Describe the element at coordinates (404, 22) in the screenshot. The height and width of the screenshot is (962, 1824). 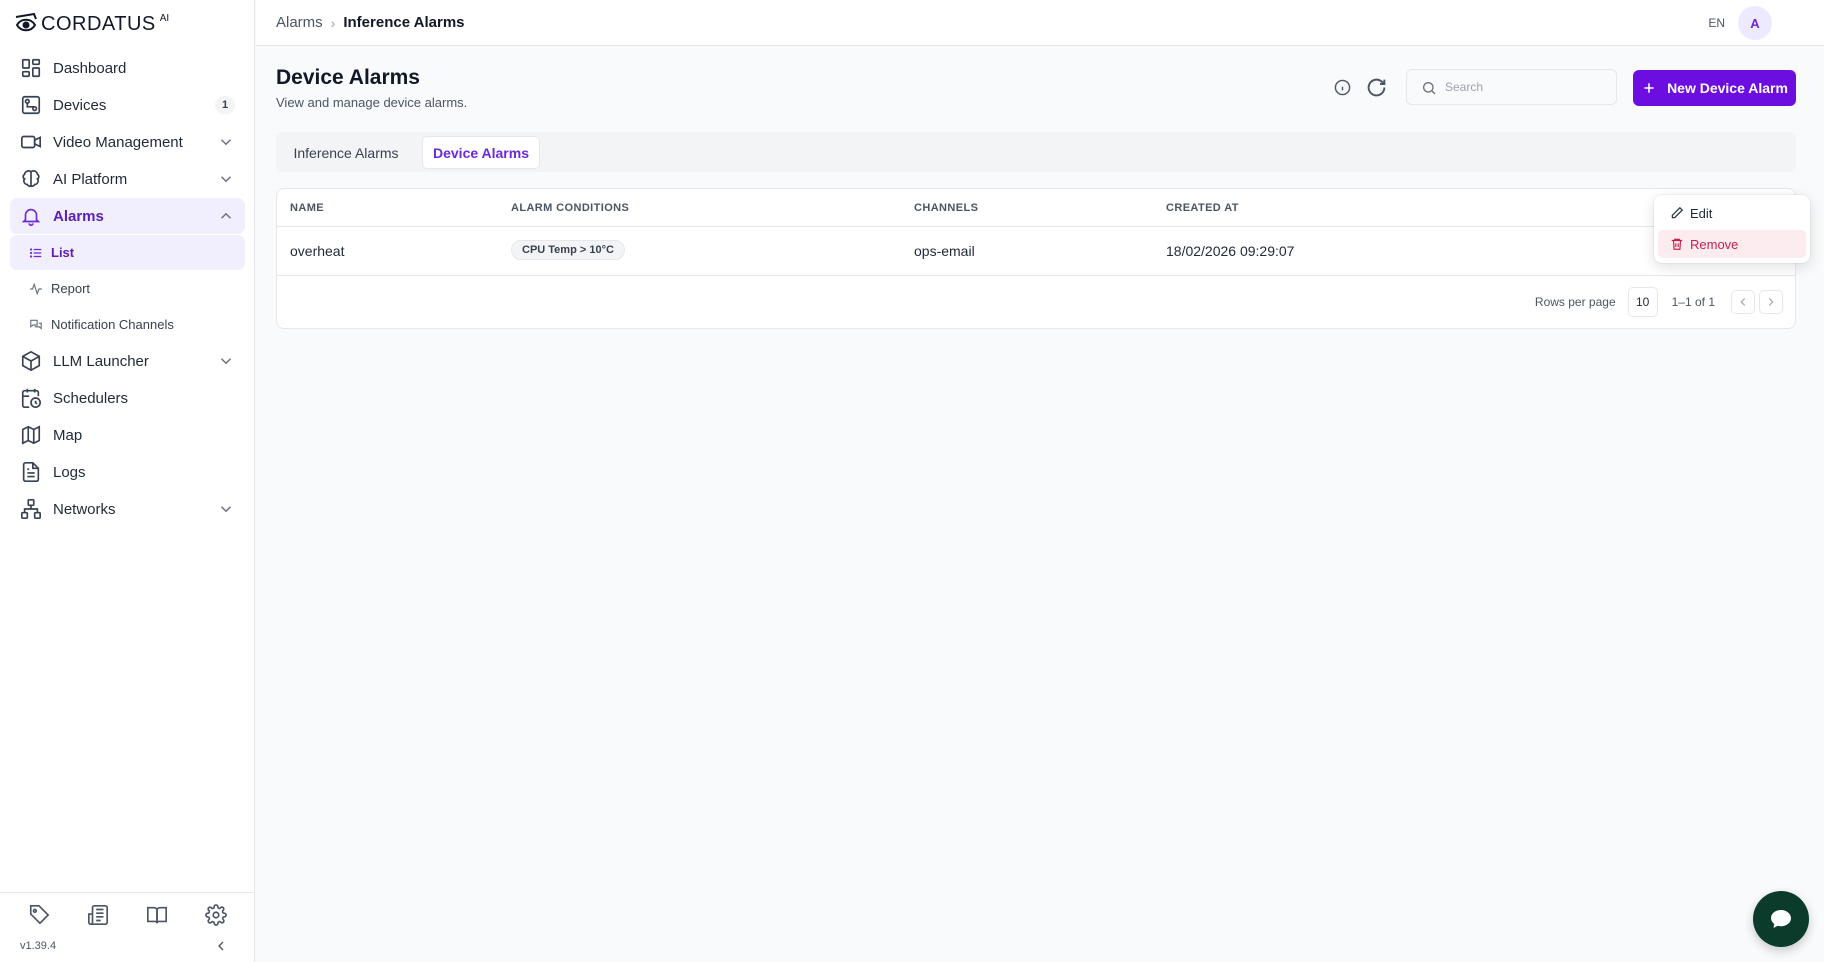
I see `breadcrumb-current: Inference Alarms` at that location.